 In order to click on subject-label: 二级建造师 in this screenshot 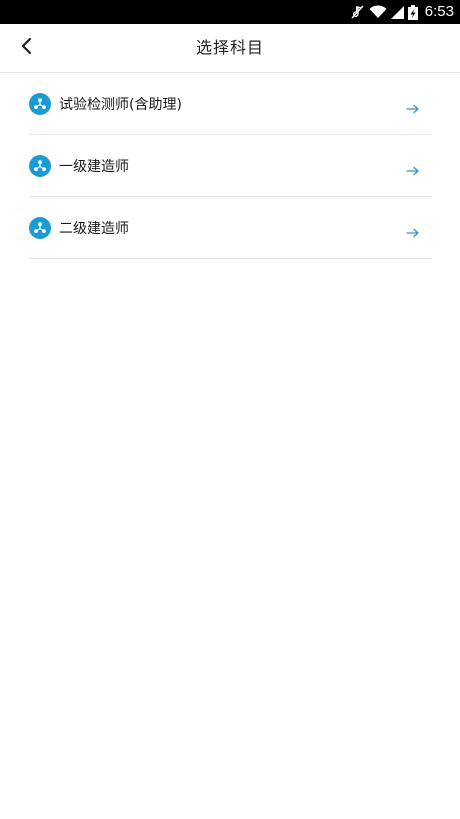, I will do `click(94, 228)`.